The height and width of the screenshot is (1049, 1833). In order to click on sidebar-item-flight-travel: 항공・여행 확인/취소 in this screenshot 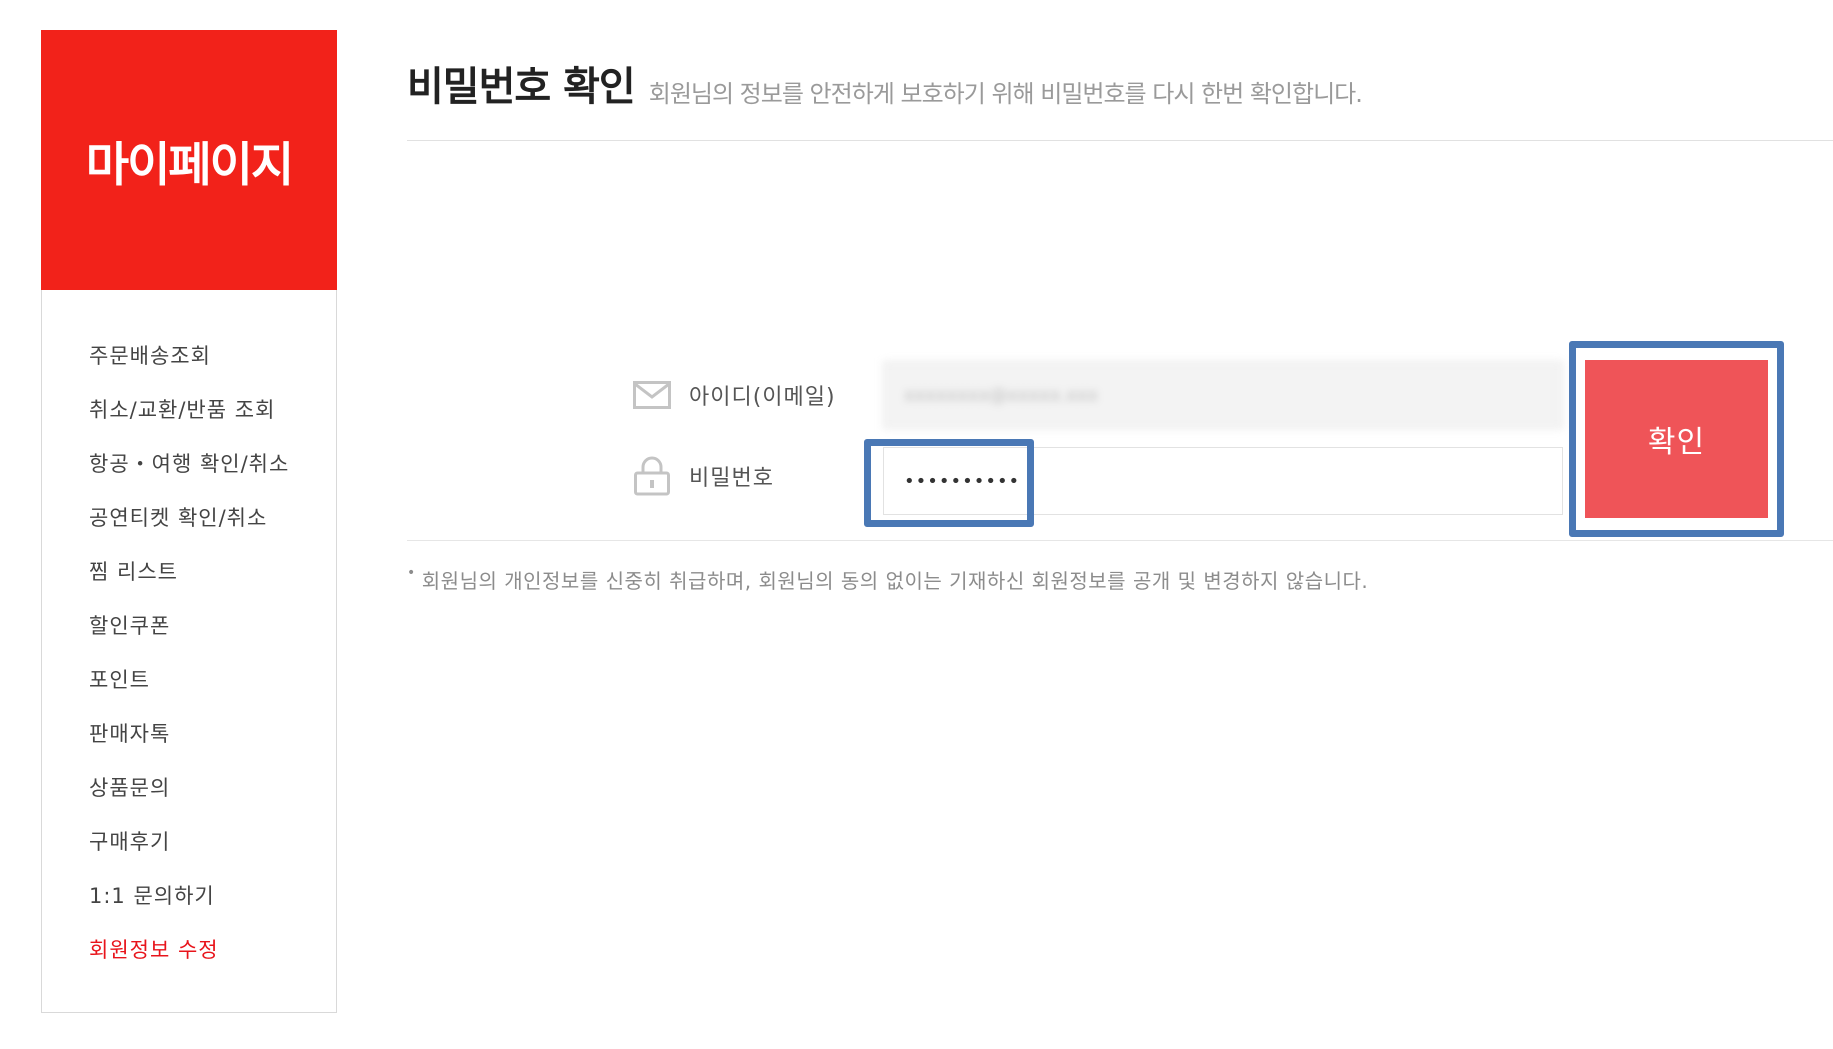, I will do `click(189, 463)`.